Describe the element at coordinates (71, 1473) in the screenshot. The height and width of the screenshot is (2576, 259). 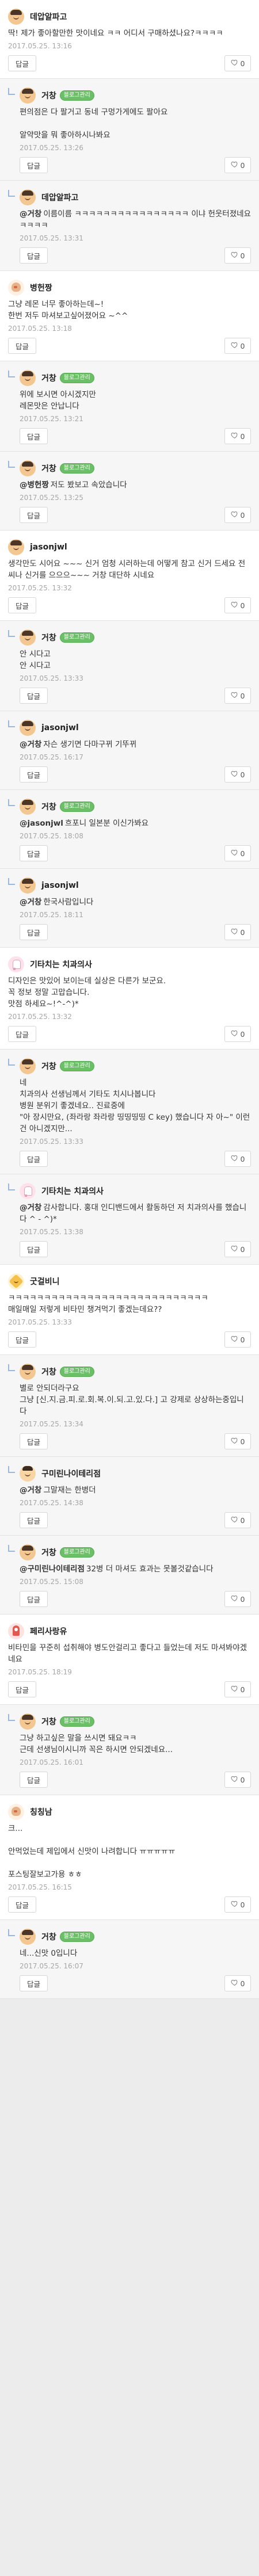
I see `author-name: 구미린나이테리점` at that location.